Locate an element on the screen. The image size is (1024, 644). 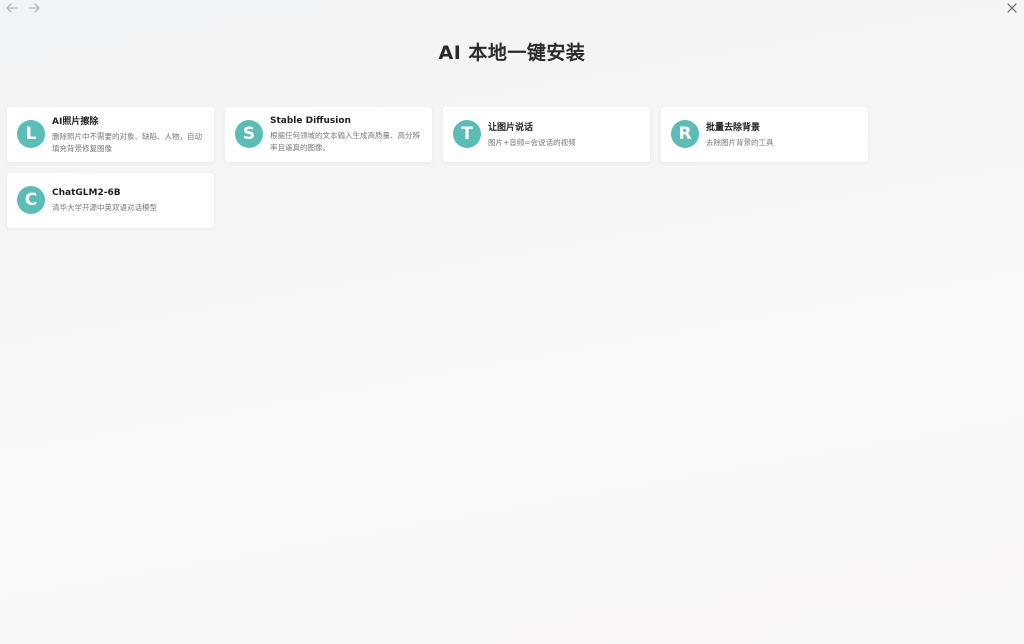
arrow-right-icon is located at coordinates (34, 8).